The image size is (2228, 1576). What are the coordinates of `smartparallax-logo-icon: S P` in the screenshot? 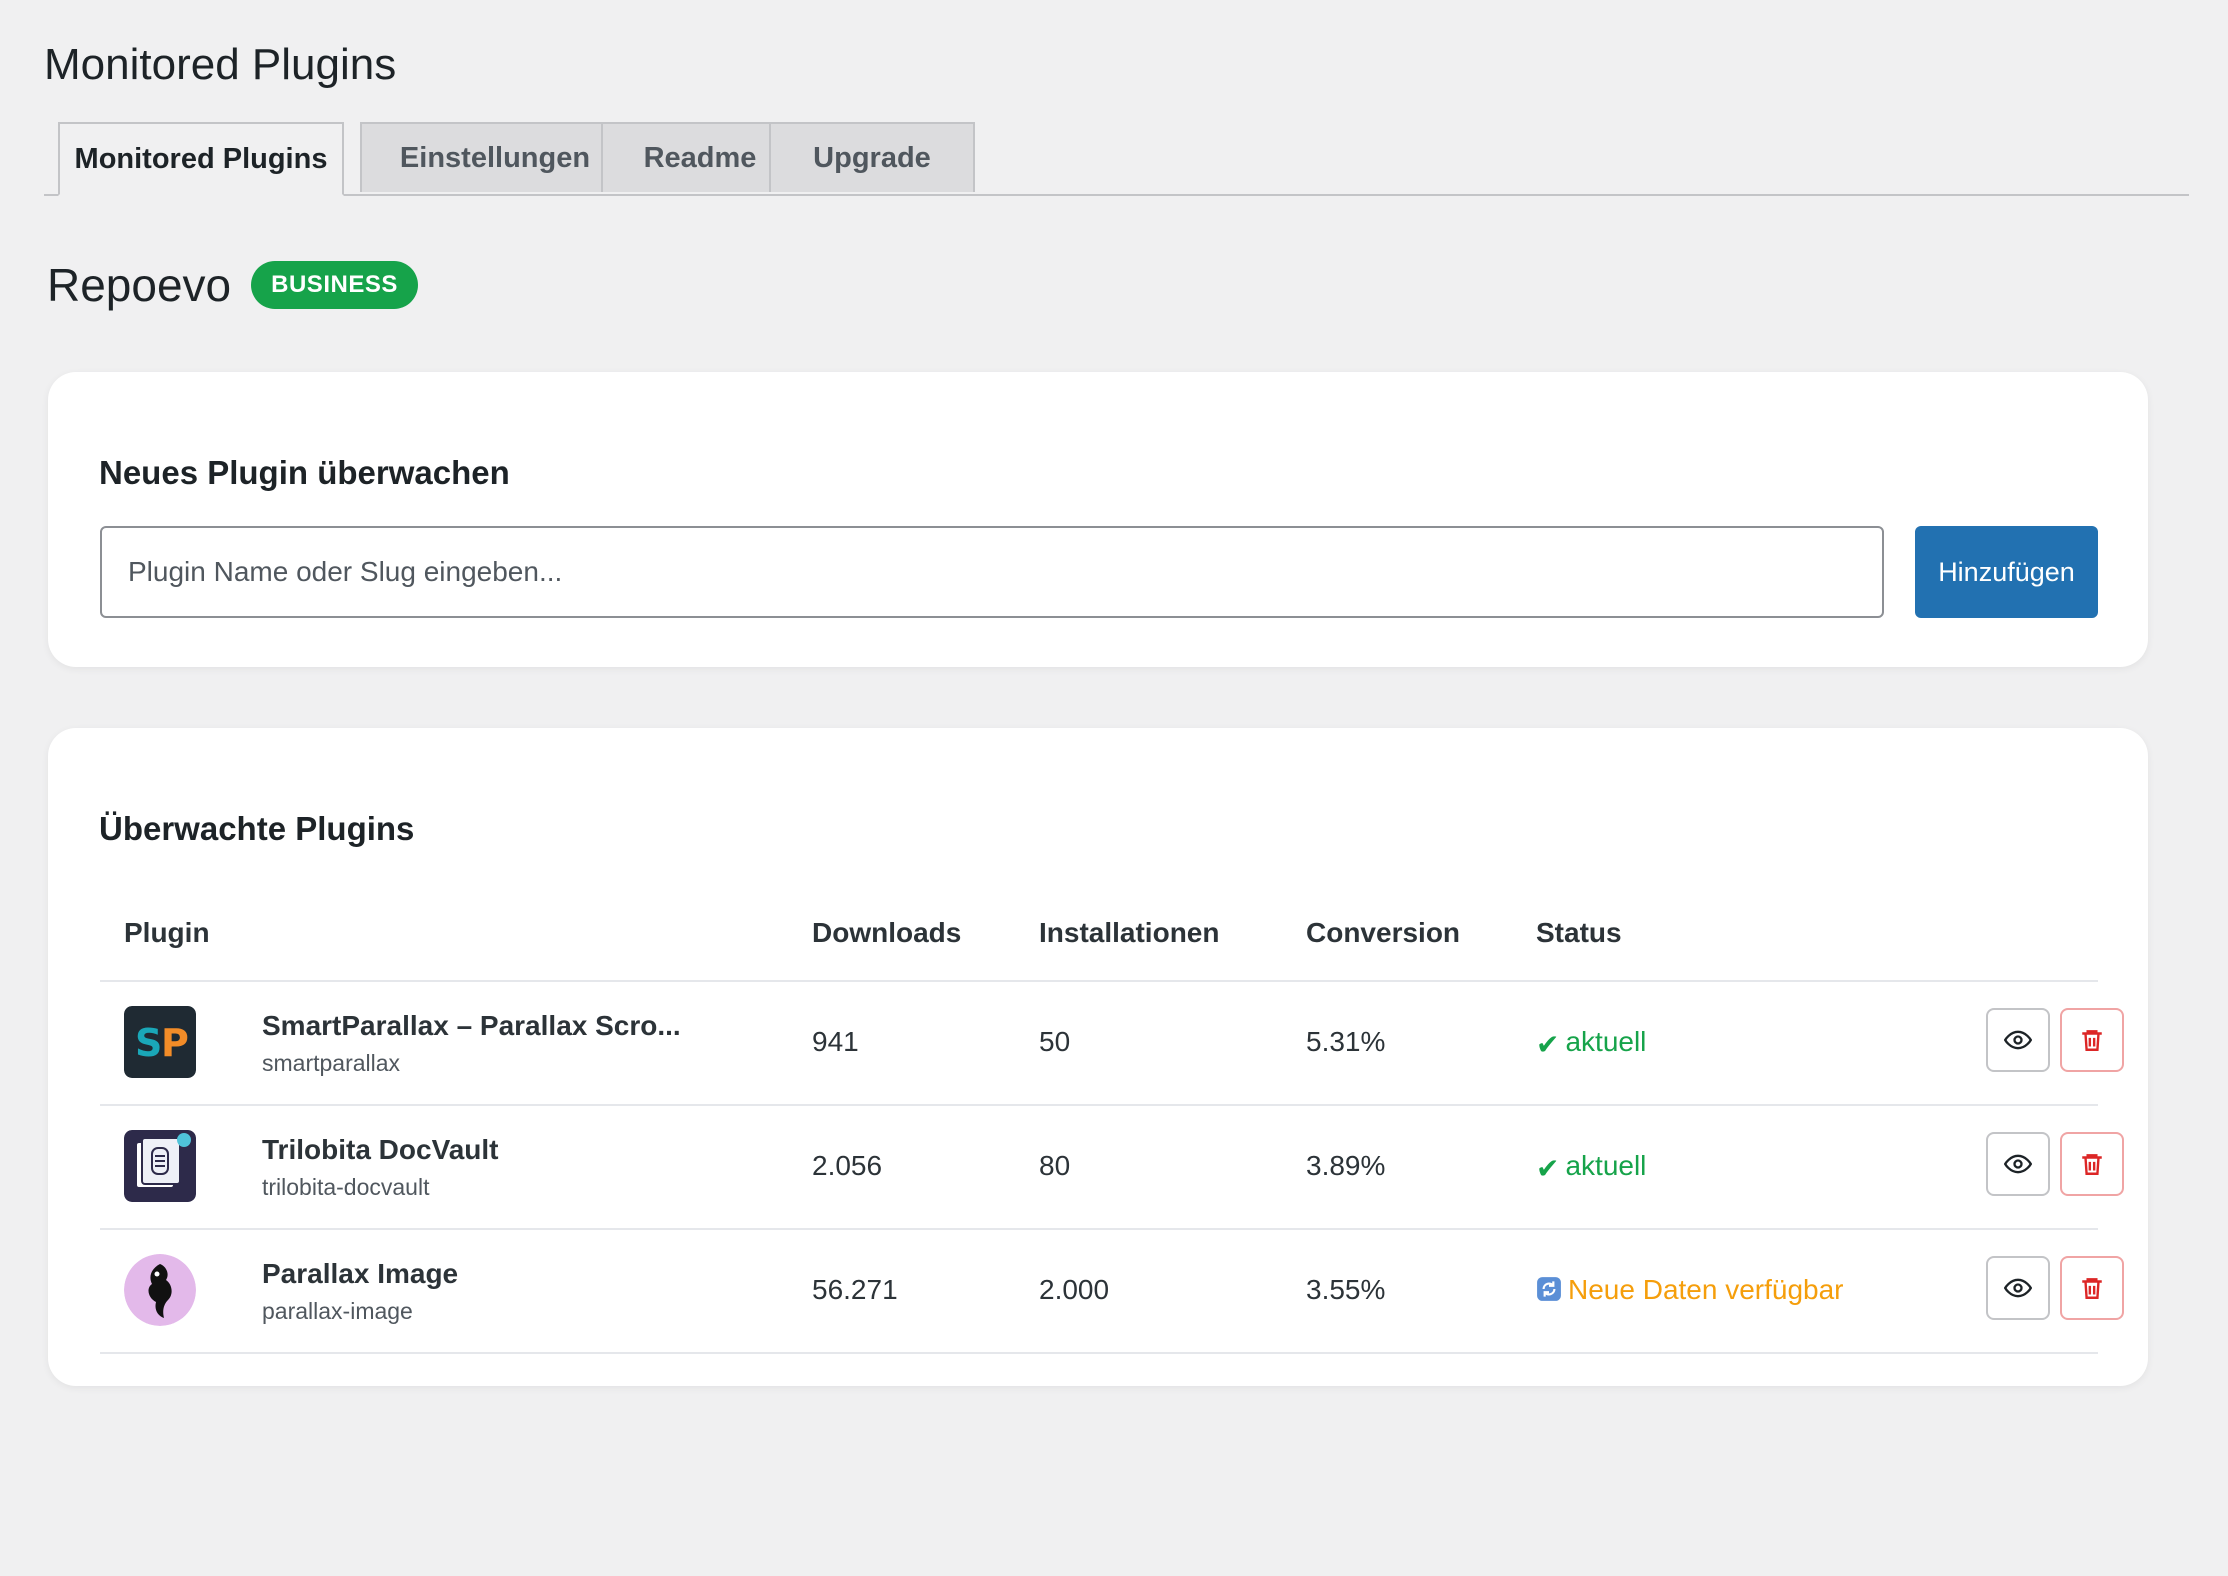 It's located at (160, 1042).